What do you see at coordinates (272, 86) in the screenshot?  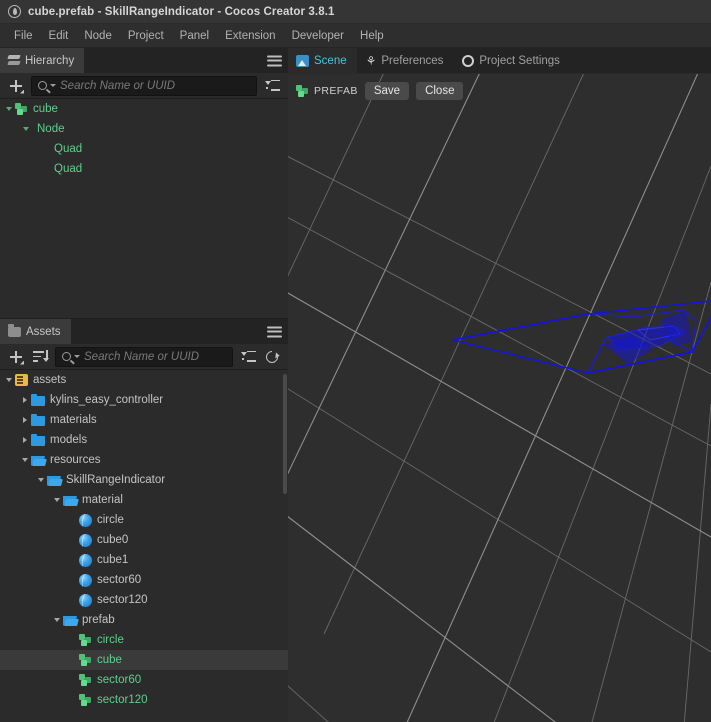 I see `hierarchy-filter-list-icon` at bounding box center [272, 86].